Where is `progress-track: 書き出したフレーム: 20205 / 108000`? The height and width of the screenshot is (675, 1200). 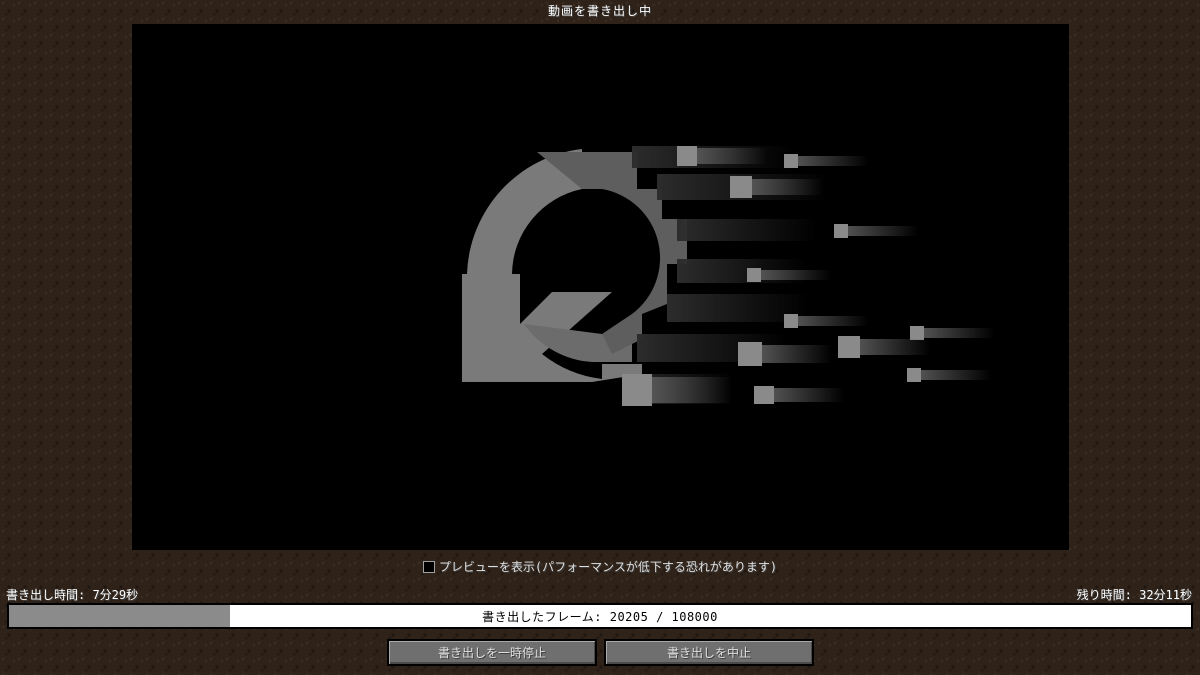 progress-track: 書き出したフレーム: 20205 / 108000 is located at coordinates (600, 616).